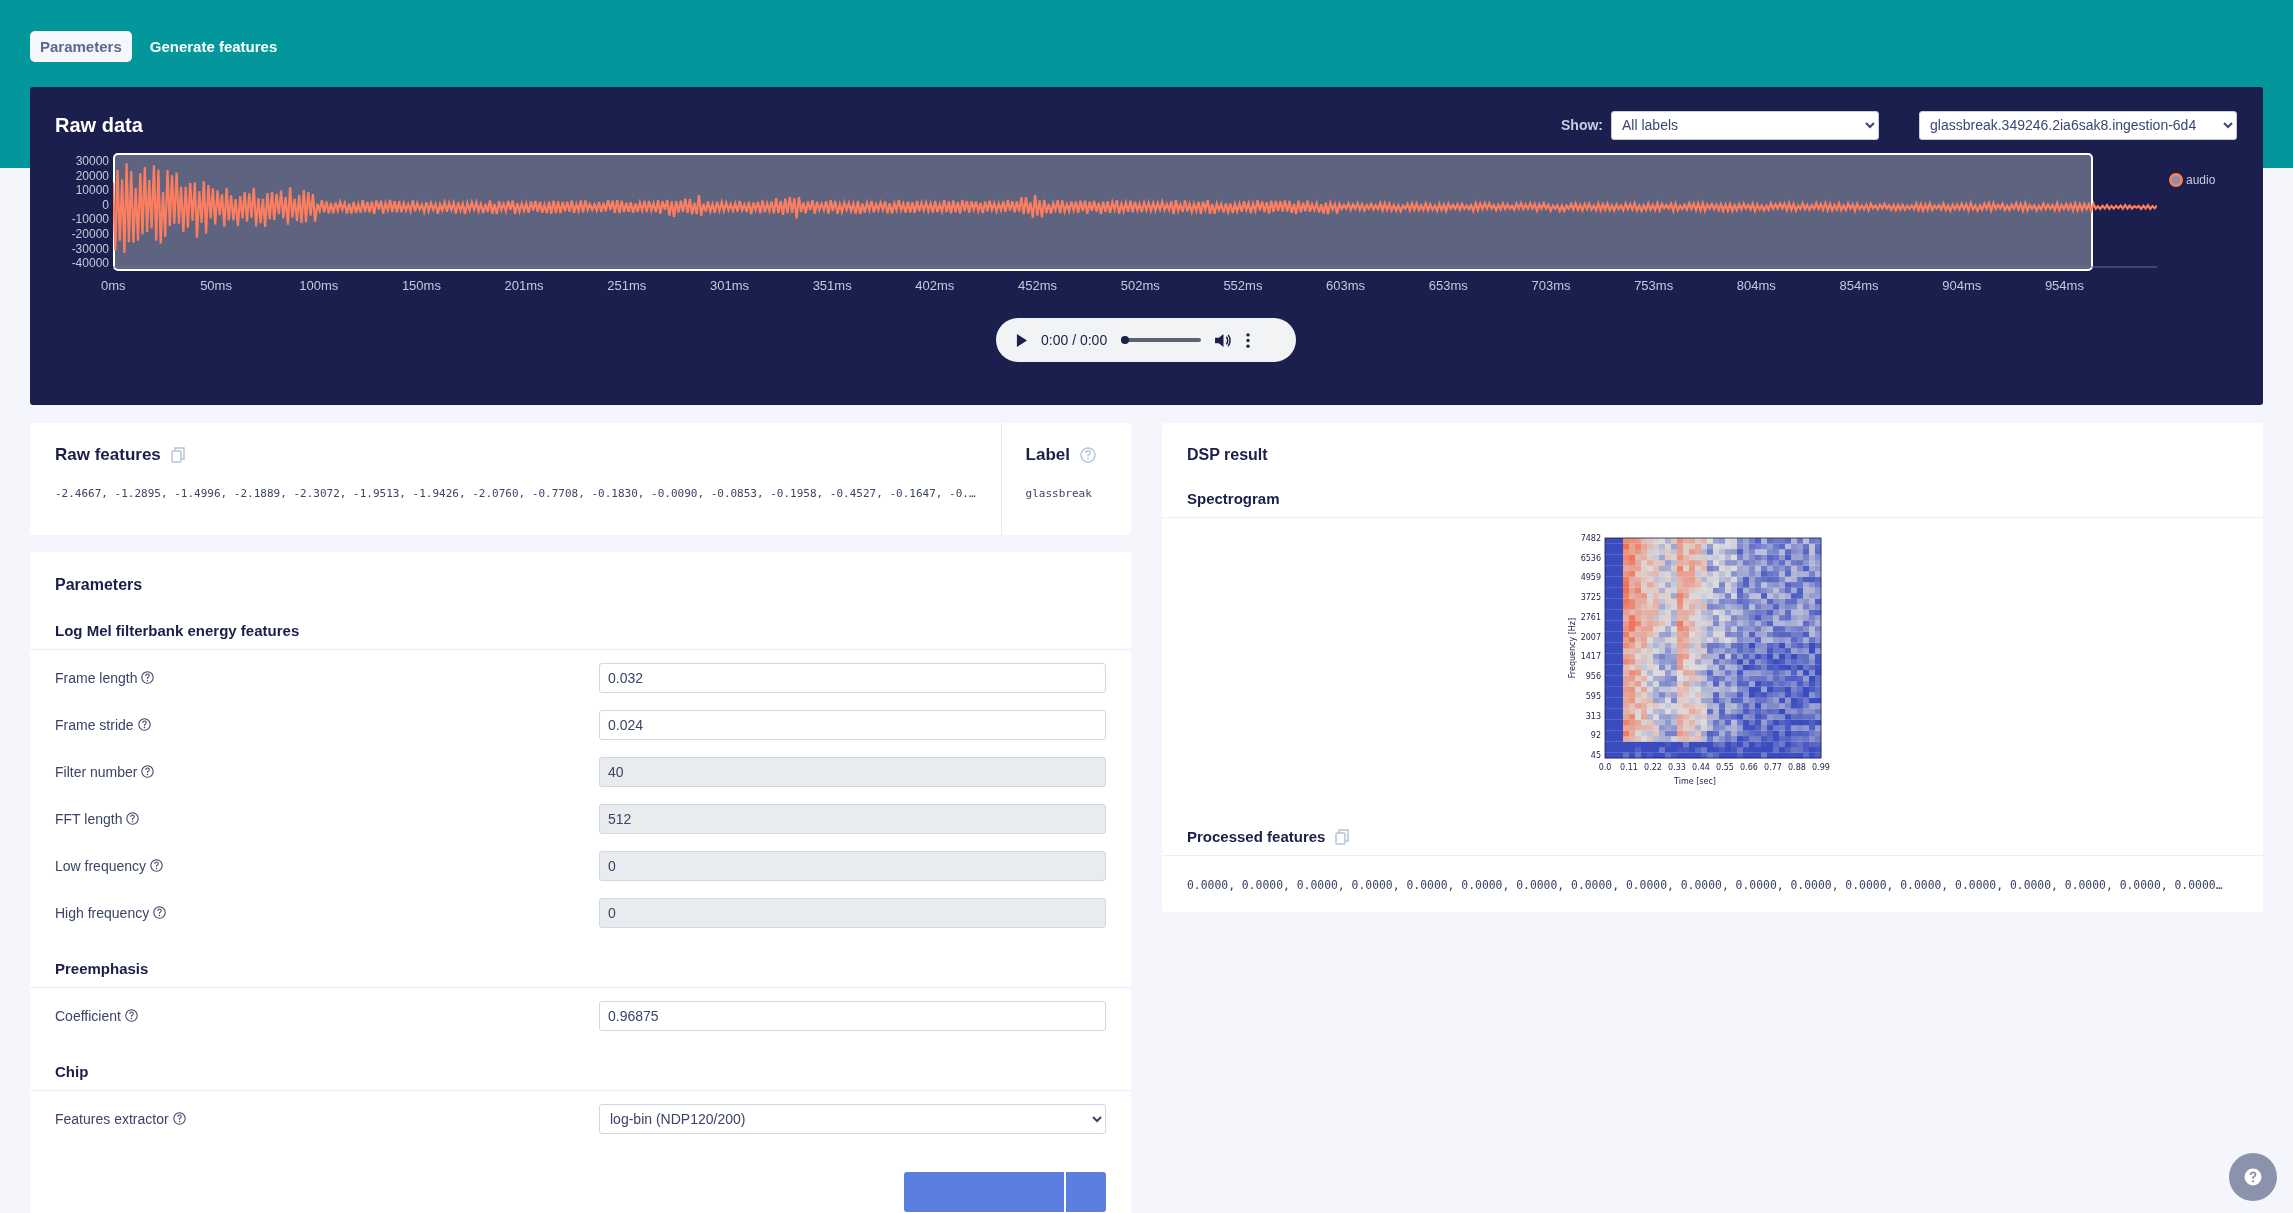 The height and width of the screenshot is (1213, 2293). What do you see at coordinates (1346, 285) in the screenshot?
I see `tick-label: 603ms` at bounding box center [1346, 285].